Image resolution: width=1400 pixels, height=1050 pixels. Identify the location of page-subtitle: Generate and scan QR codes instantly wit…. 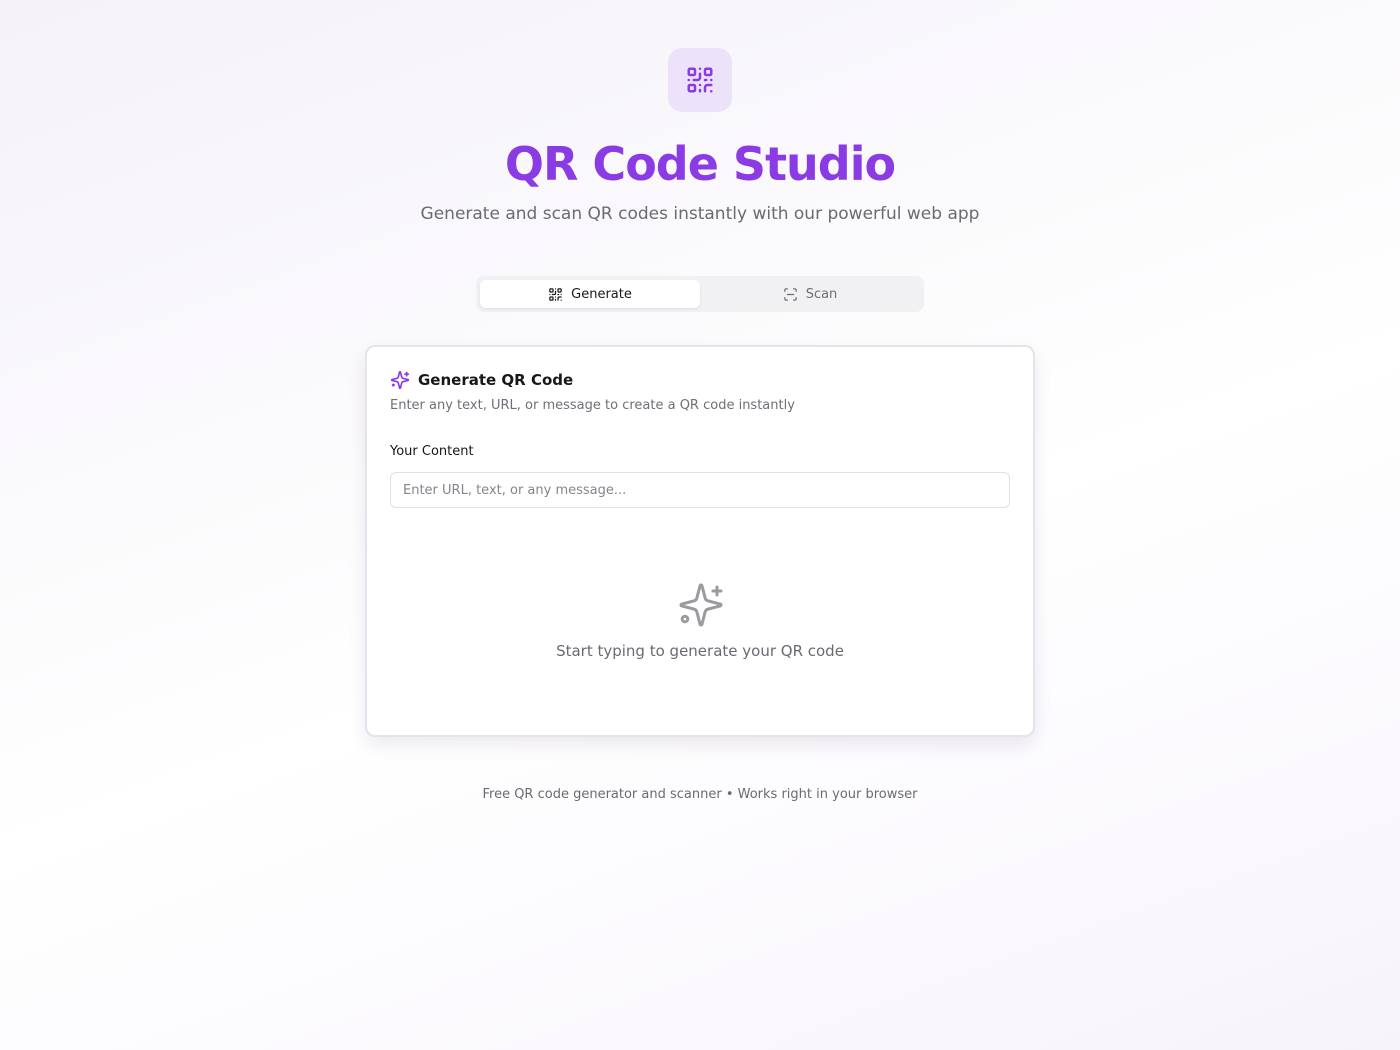
(700, 214).